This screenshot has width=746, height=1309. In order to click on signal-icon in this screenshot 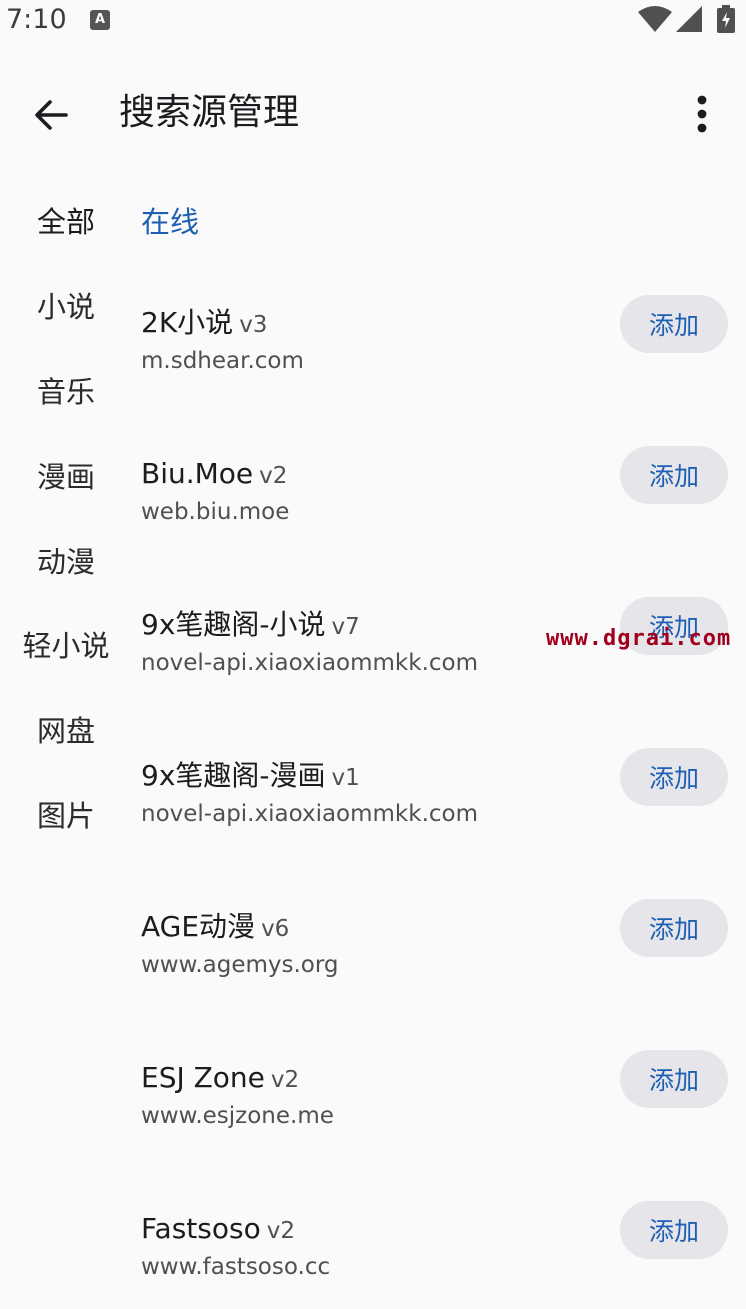, I will do `click(689, 19)`.